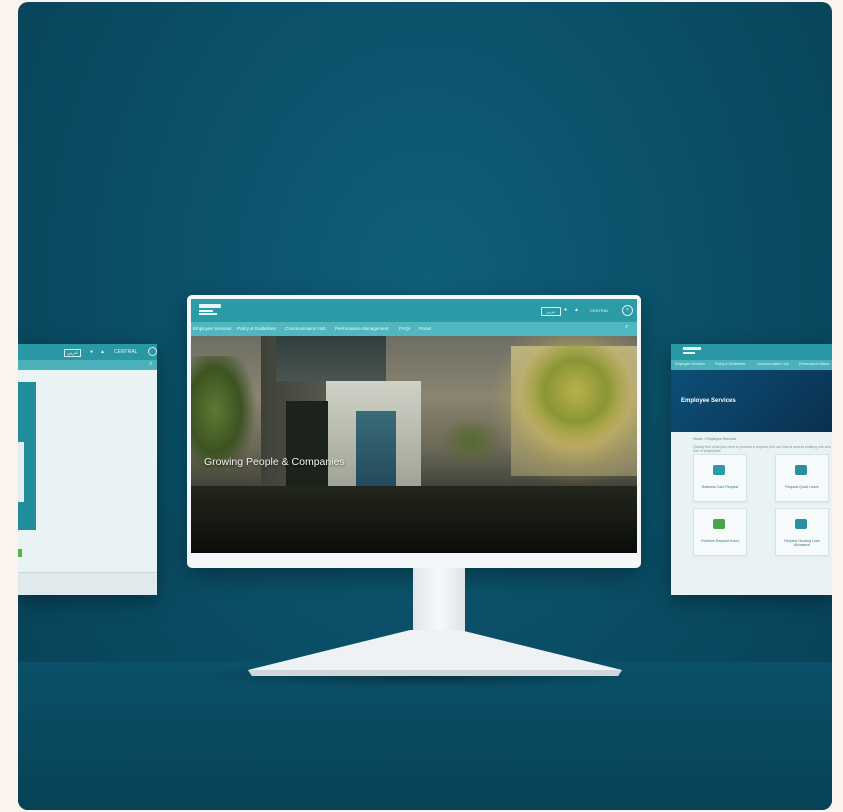 This screenshot has width=843, height=812. Describe the element at coordinates (714, 439) in the screenshot. I see `breadcrumb: Home > Employee Services` at that location.